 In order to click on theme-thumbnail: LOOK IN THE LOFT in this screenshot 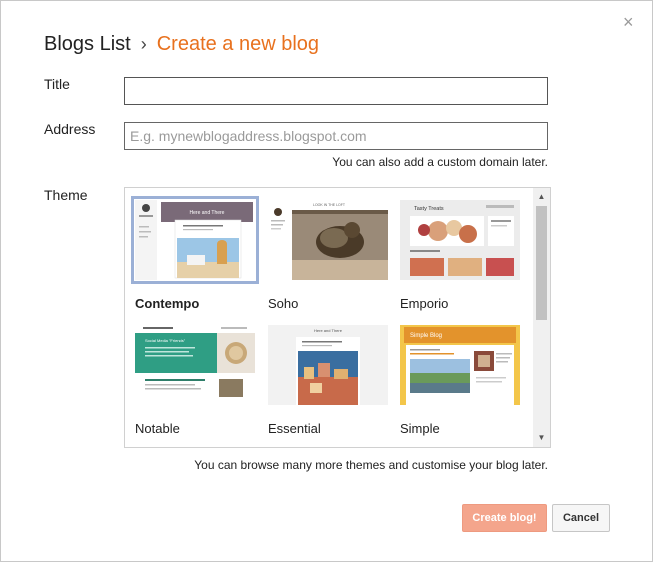, I will do `click(328, 240)`.